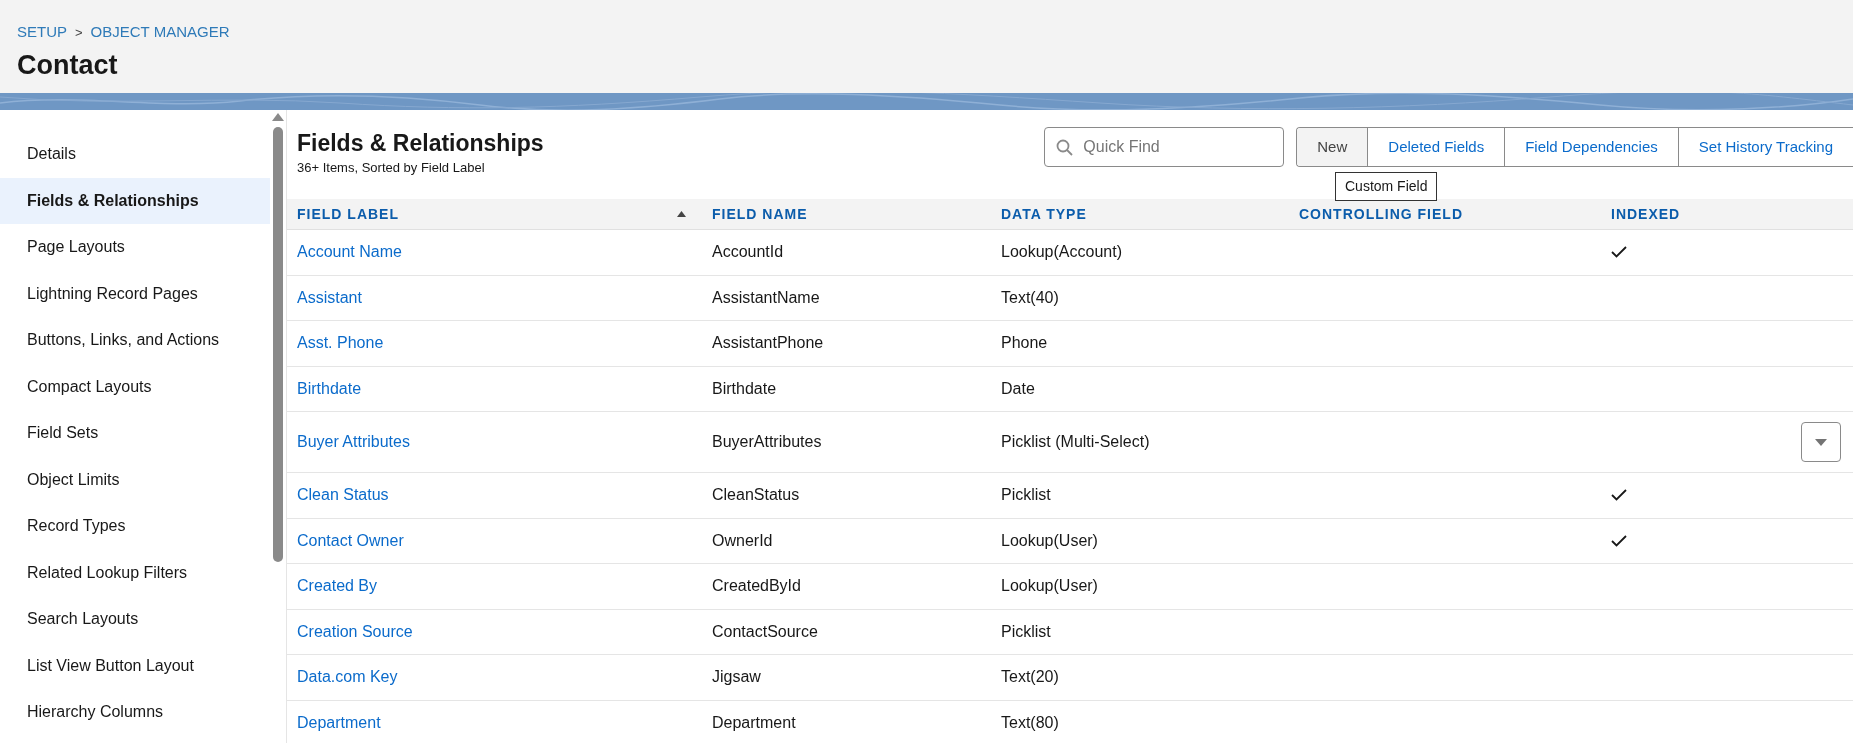 The image size is (1853, 743). Describe the element at coordinates (1646, 214) in the screenshot. I see `column-header: INDEXED` at that location.